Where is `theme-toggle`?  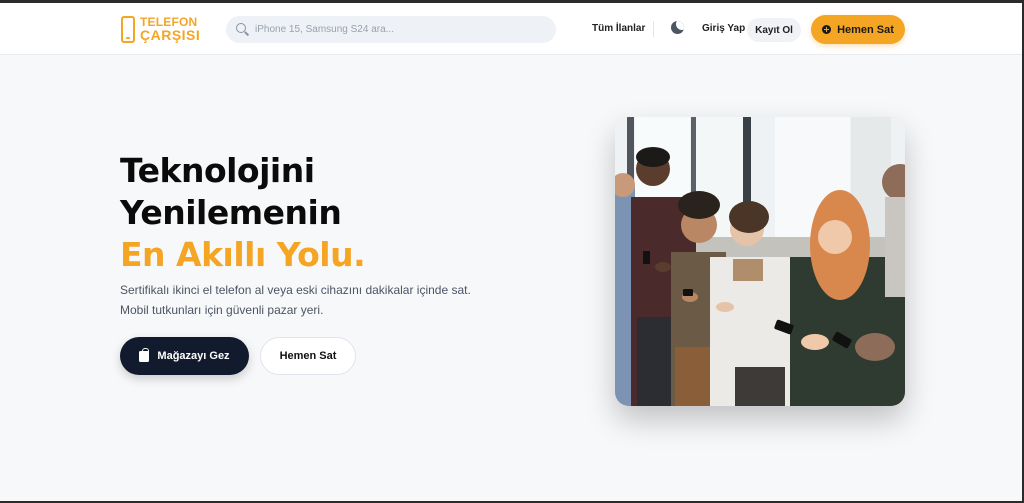
theme-toggle is located at coordinates (678, 28).